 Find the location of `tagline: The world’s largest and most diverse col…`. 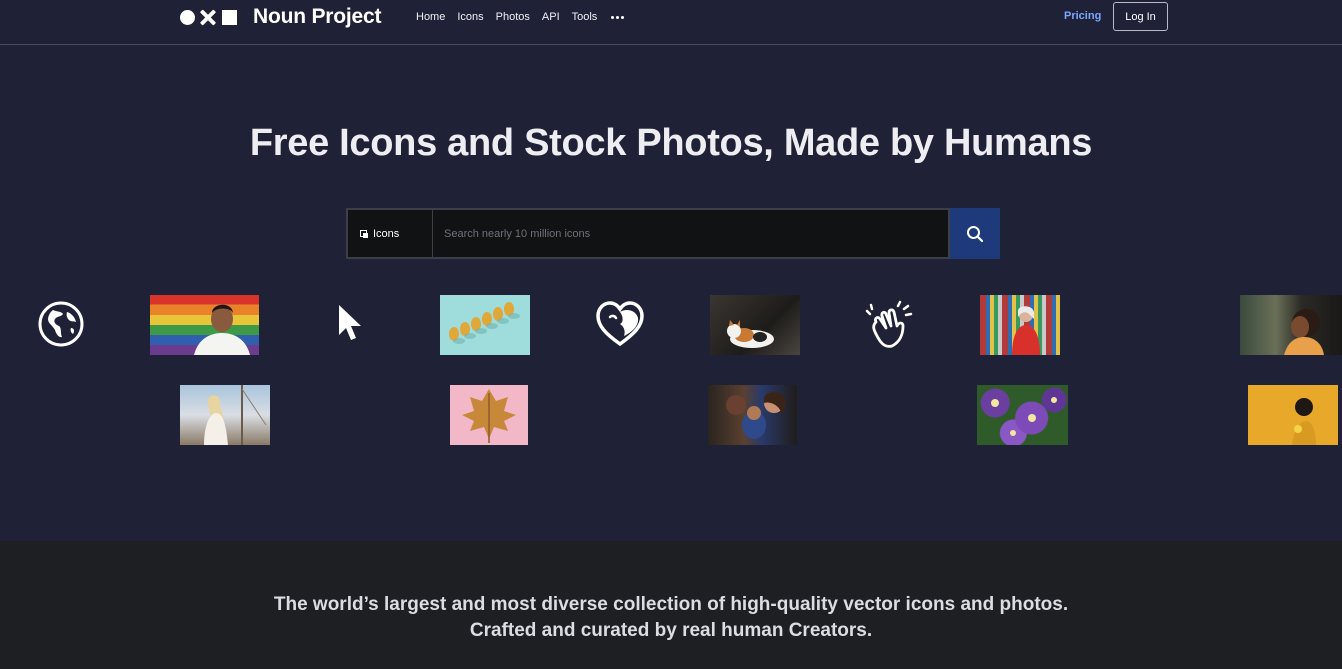

tagline: The world’s largest and most diverse col… is located at coordinates (671, 618).